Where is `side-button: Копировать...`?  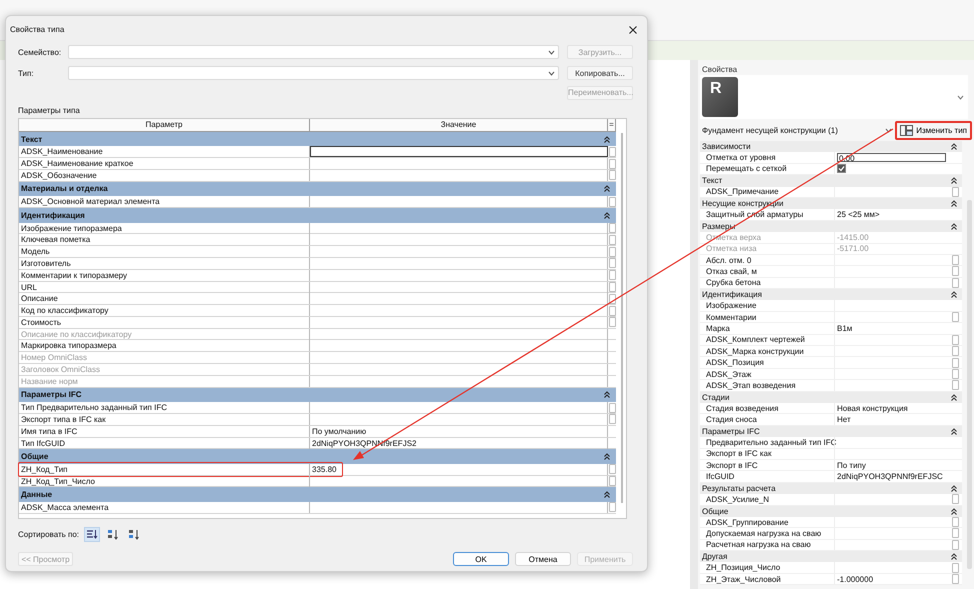
side-button: Копировать... is located at coordinates (600, 73).